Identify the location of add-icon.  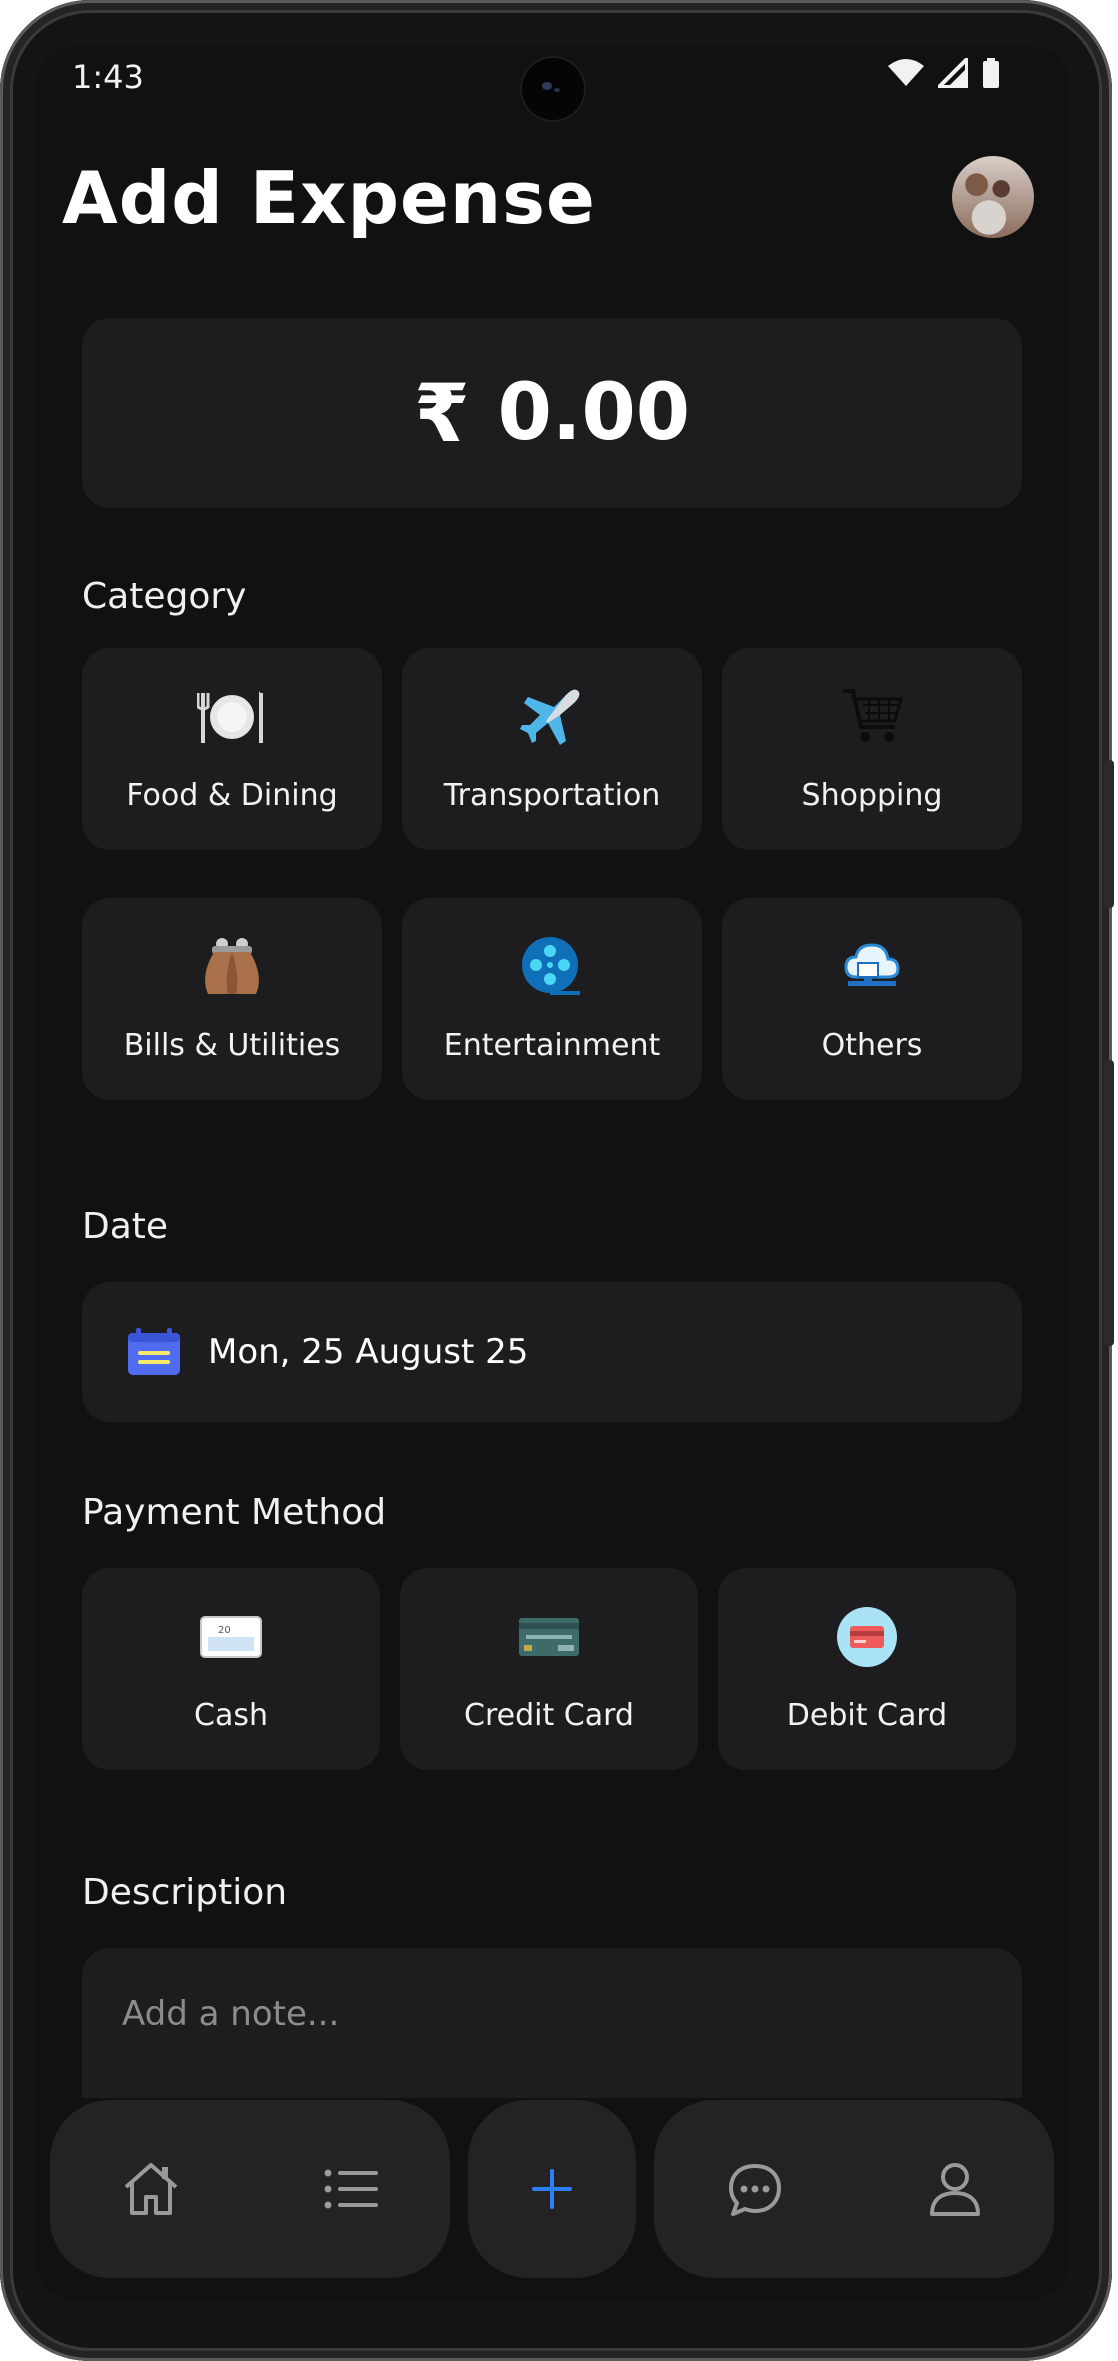
(552, 2189).